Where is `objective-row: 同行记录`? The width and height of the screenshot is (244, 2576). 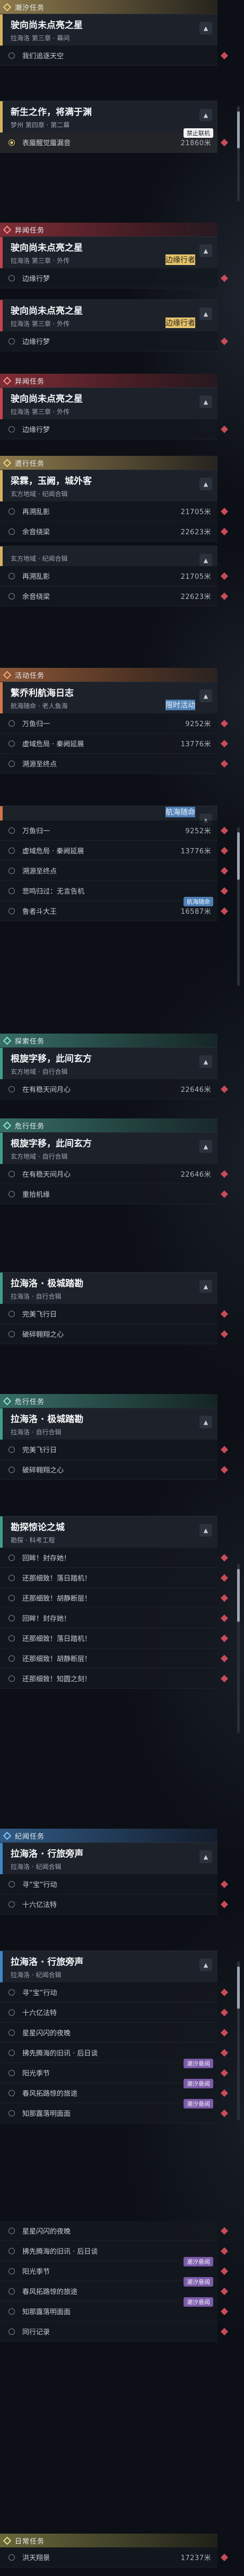
objective-row: 同行记录 is located at coordinates (115, 2332).